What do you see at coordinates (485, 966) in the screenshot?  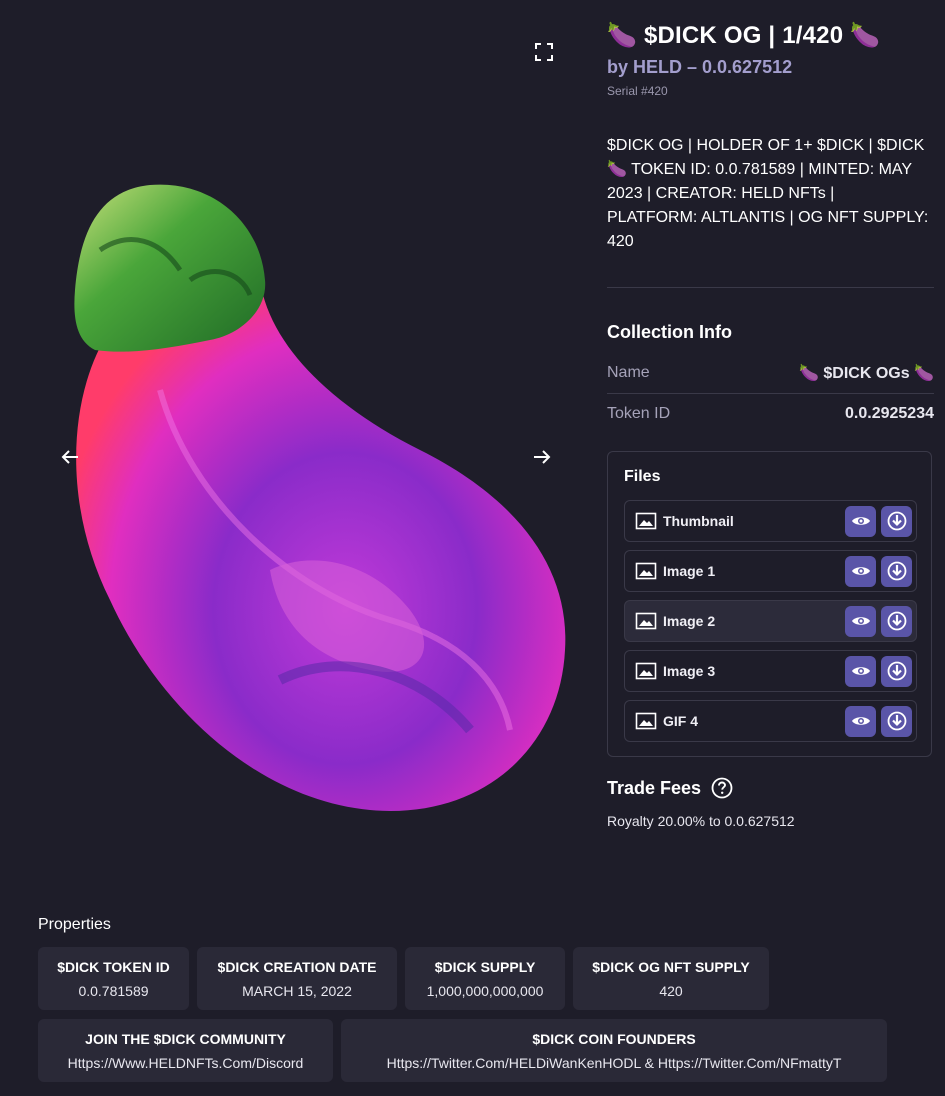 I see `property-key: $DICK SUPPLY` at bounding box center [485, 966].